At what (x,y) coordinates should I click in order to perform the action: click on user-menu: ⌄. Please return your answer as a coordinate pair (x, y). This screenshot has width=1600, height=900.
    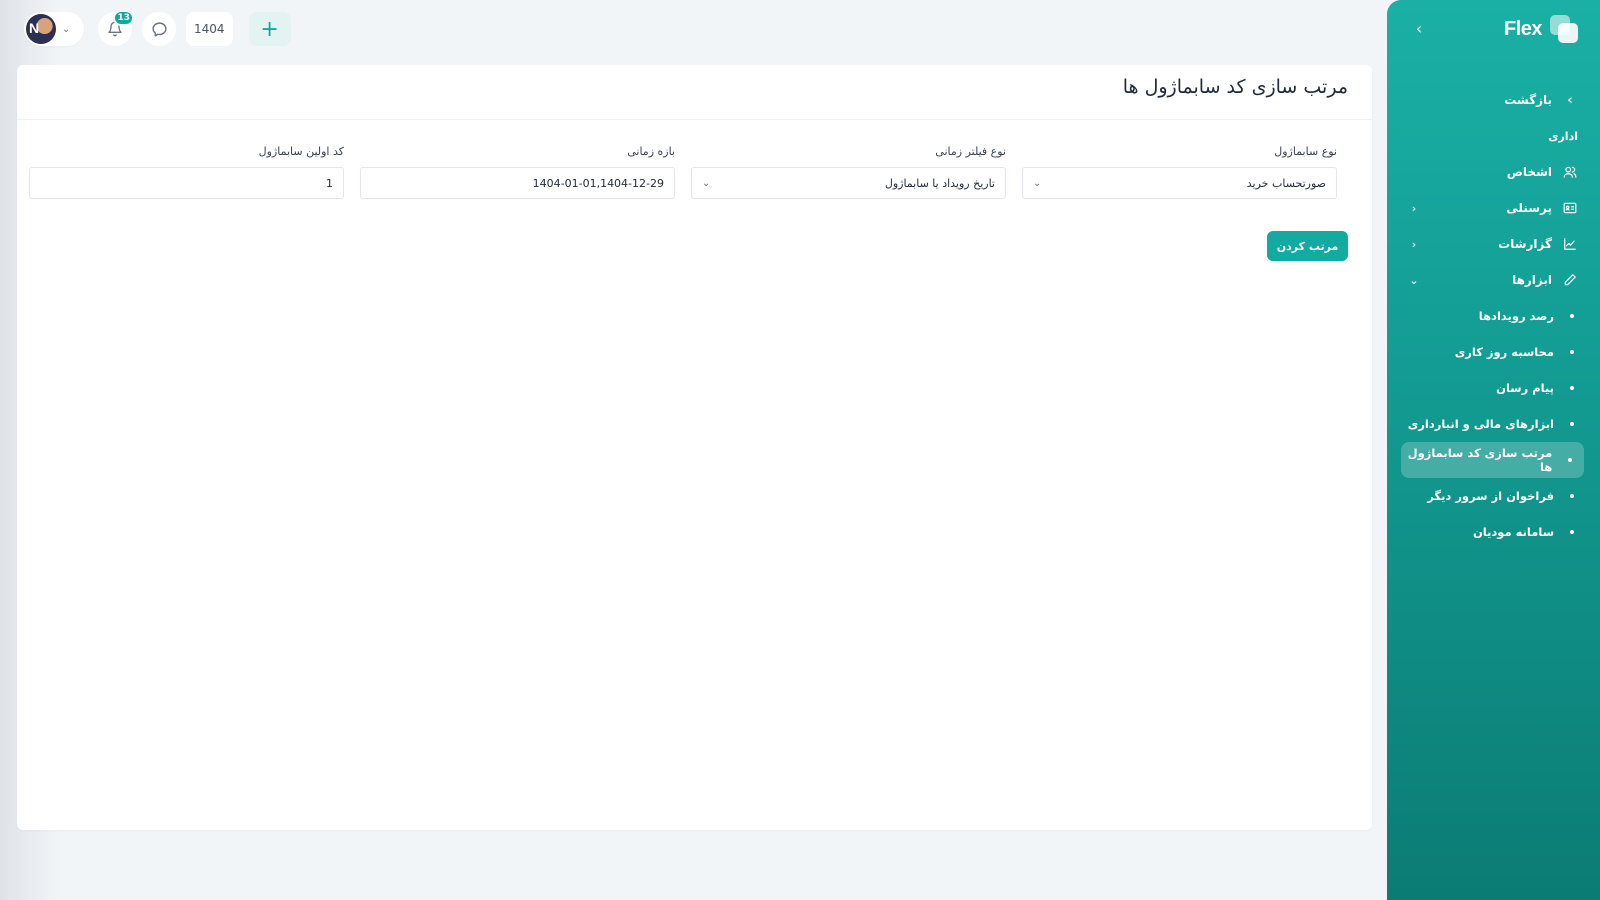
    Looking at the image, I should click on (54, 29).